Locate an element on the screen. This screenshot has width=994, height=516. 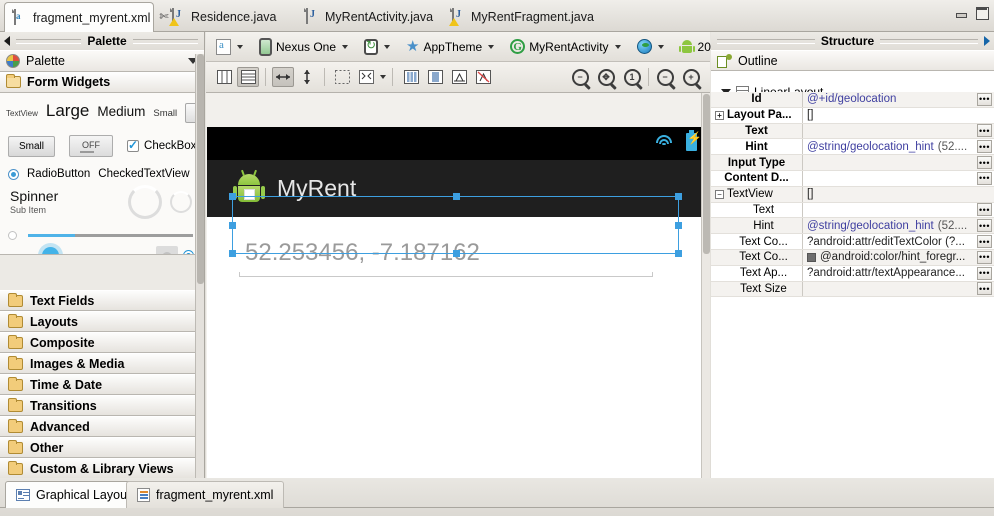
property-value: @+id/geolocation is located at coordinates (890, 99).